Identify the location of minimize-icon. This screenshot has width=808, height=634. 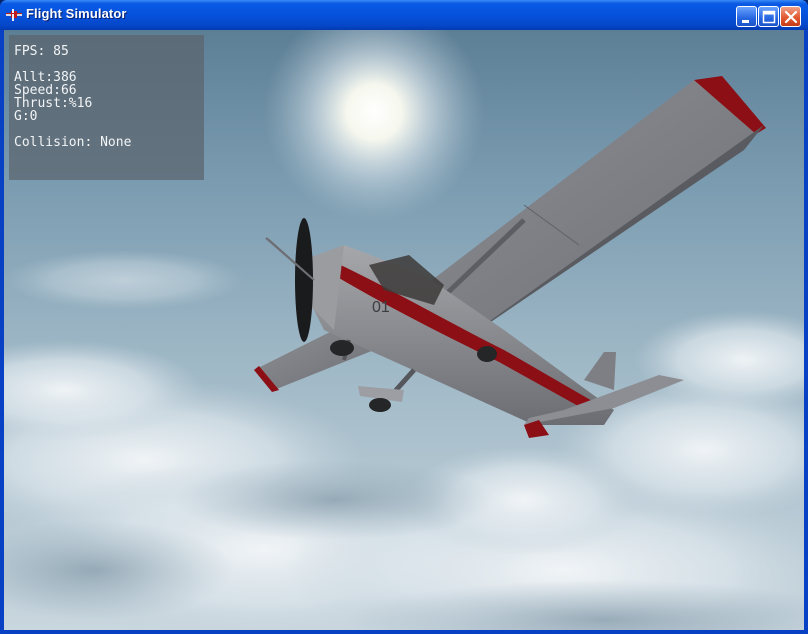
(745, 21).